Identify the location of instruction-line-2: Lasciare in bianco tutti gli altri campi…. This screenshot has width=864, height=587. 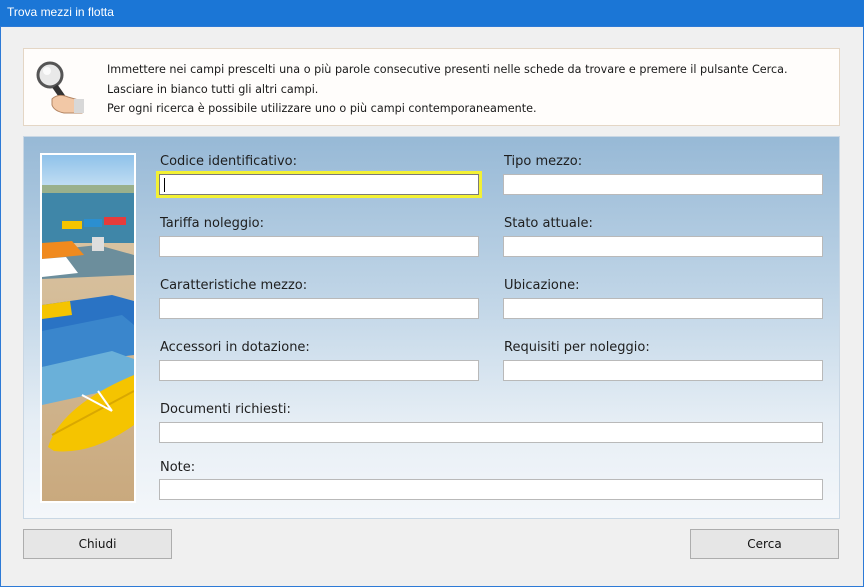
(213, 89).